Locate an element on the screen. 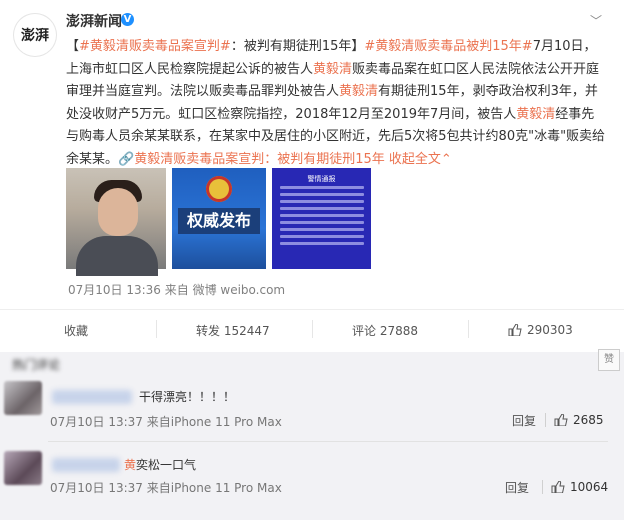  post-text-segment: ：被判有期徒刑15年】 is located at coordinates (297, 46).